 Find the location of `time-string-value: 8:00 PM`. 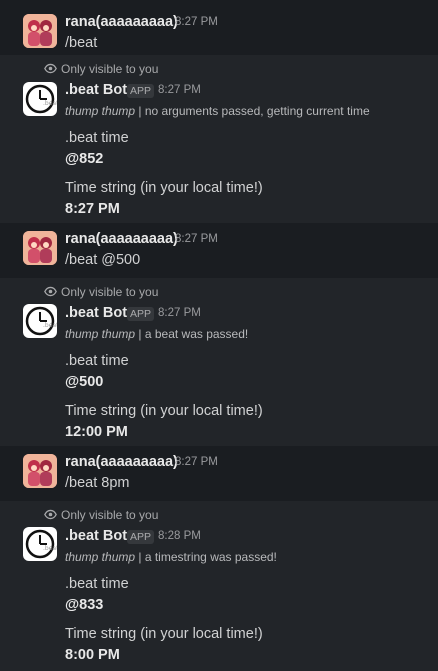

time-string-value: 8:00 PM is located at coordinates (92, 655).